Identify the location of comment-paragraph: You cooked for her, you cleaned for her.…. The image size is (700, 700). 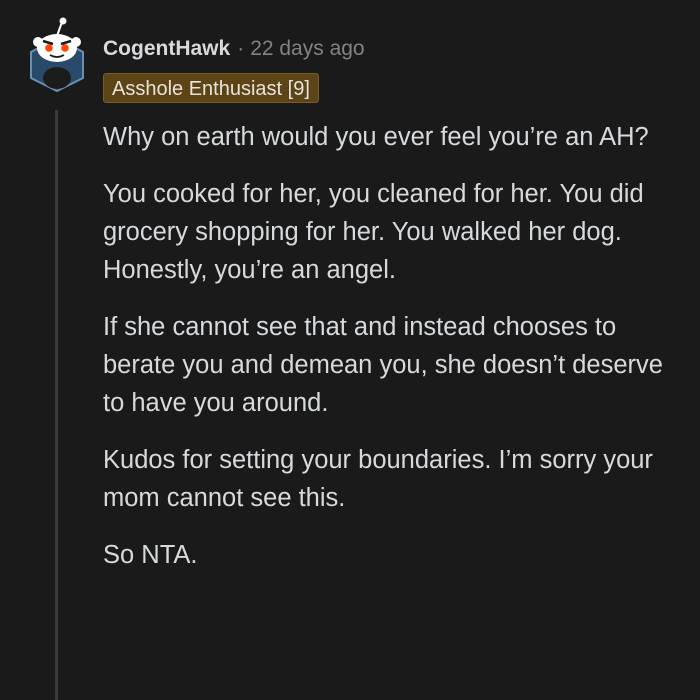
(373, 232).